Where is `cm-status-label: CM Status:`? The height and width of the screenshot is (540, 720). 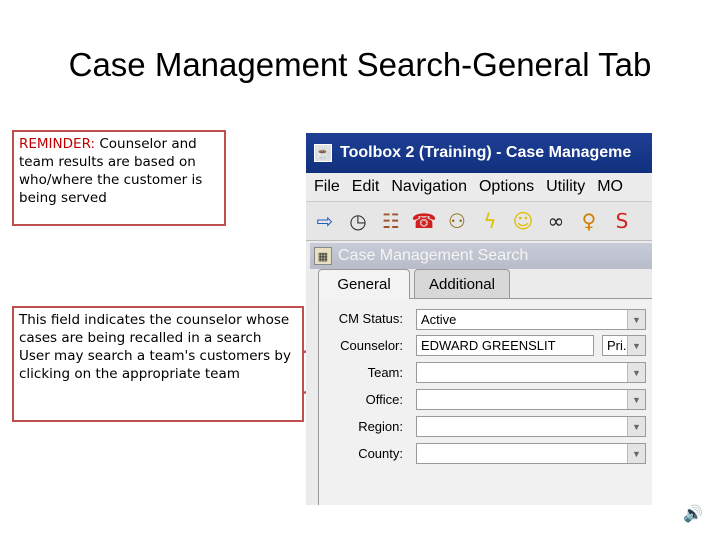
cm-status-label: CM Status: is located at coordinates (370, 318).